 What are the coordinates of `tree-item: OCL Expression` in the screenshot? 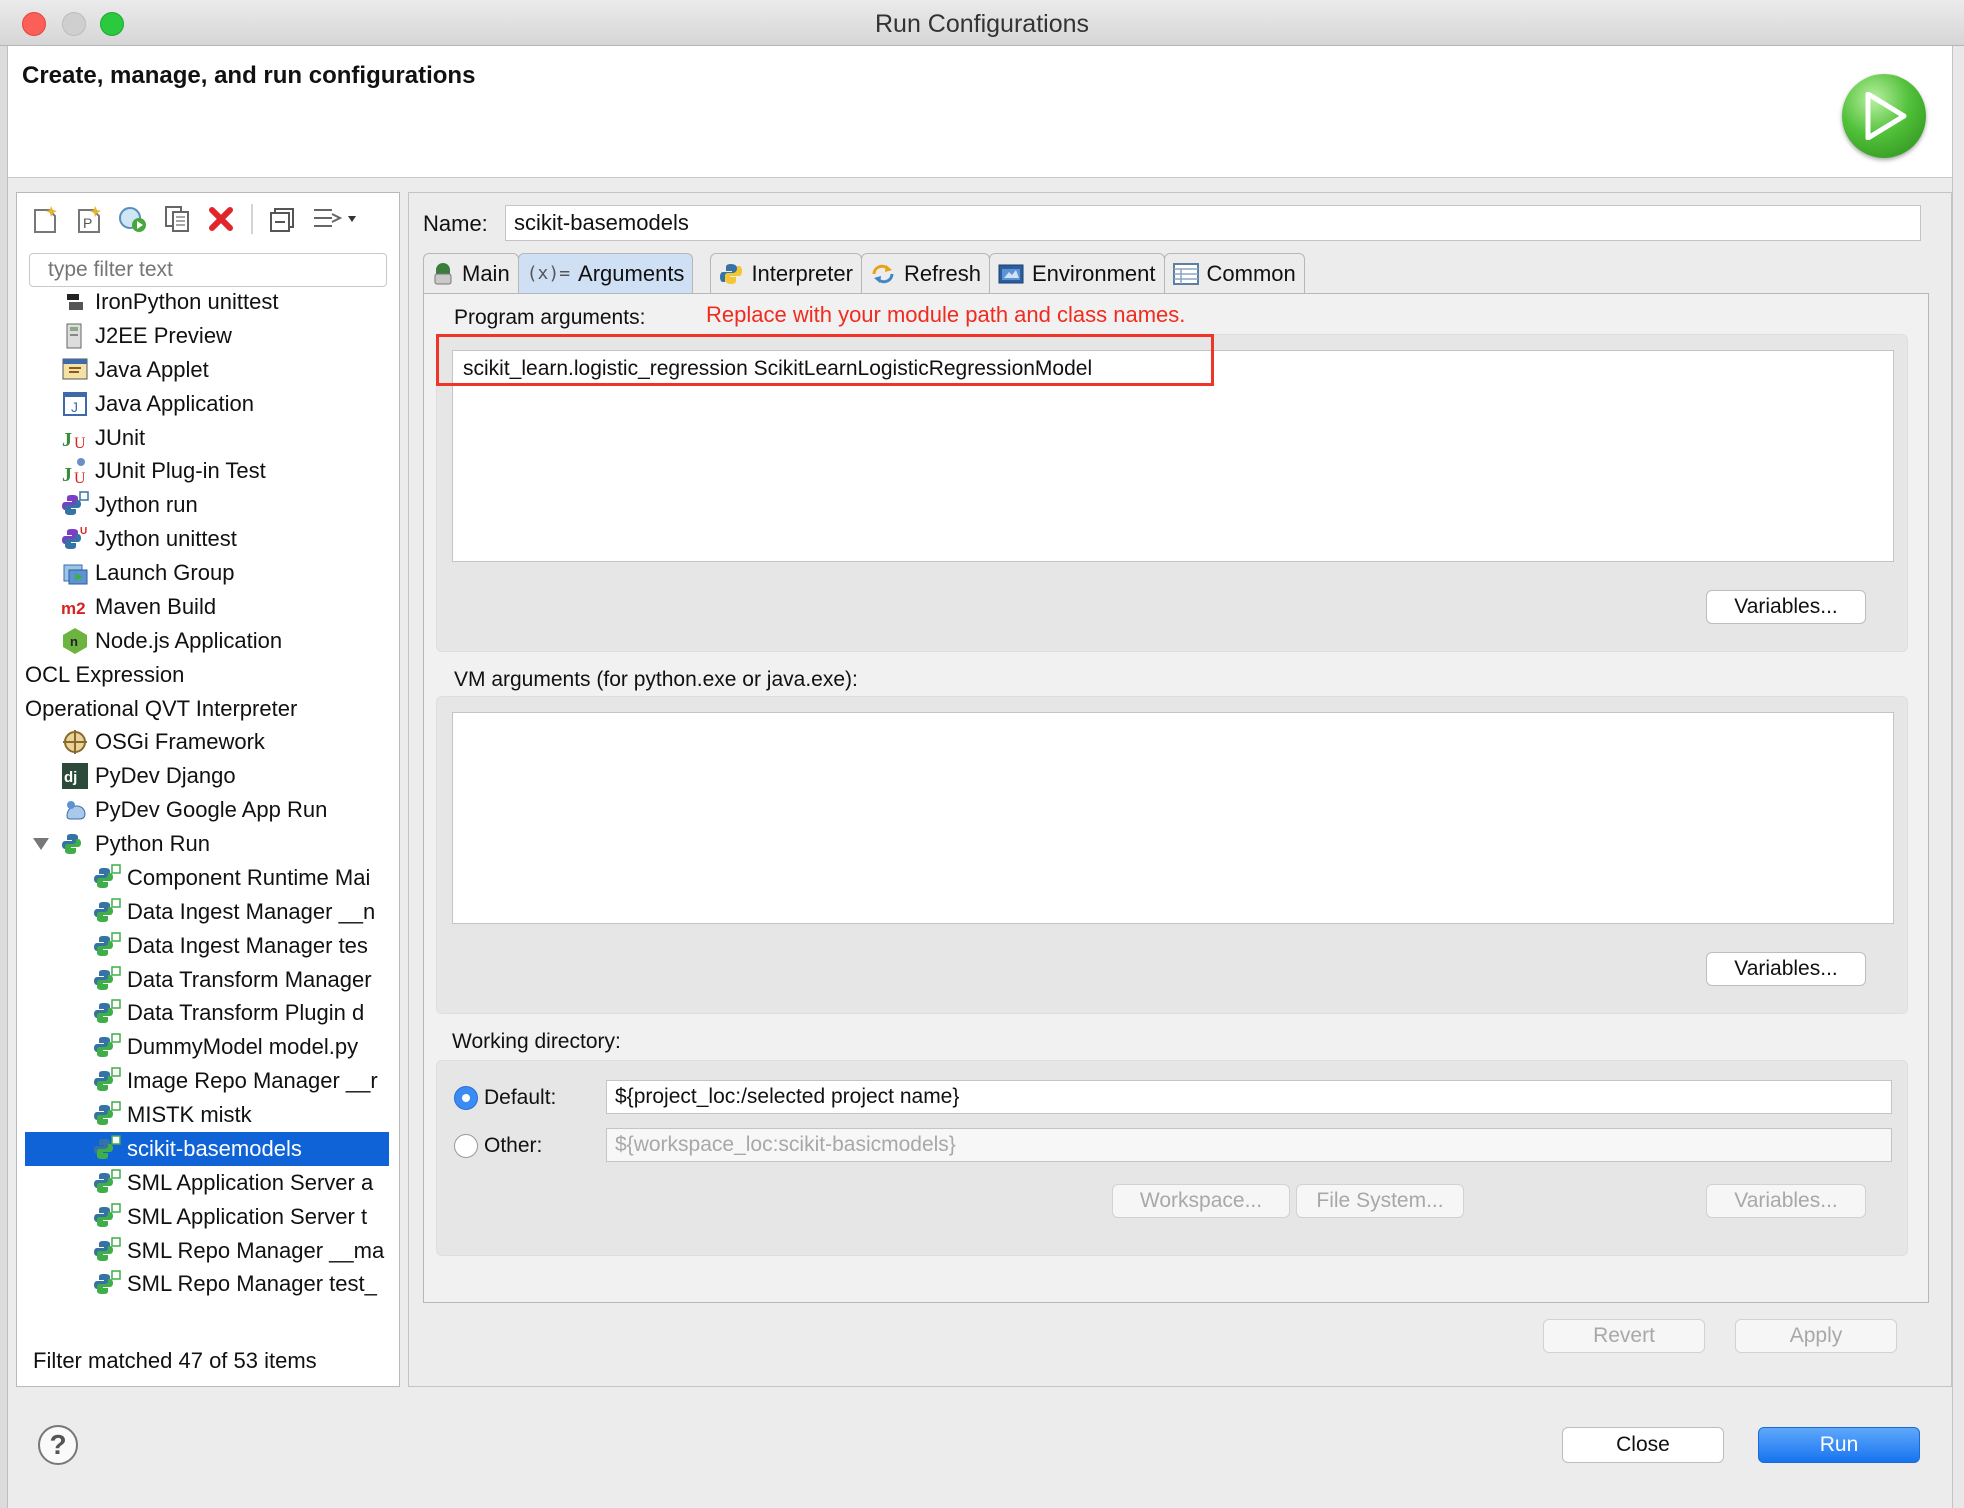 It's located at (215, 675).